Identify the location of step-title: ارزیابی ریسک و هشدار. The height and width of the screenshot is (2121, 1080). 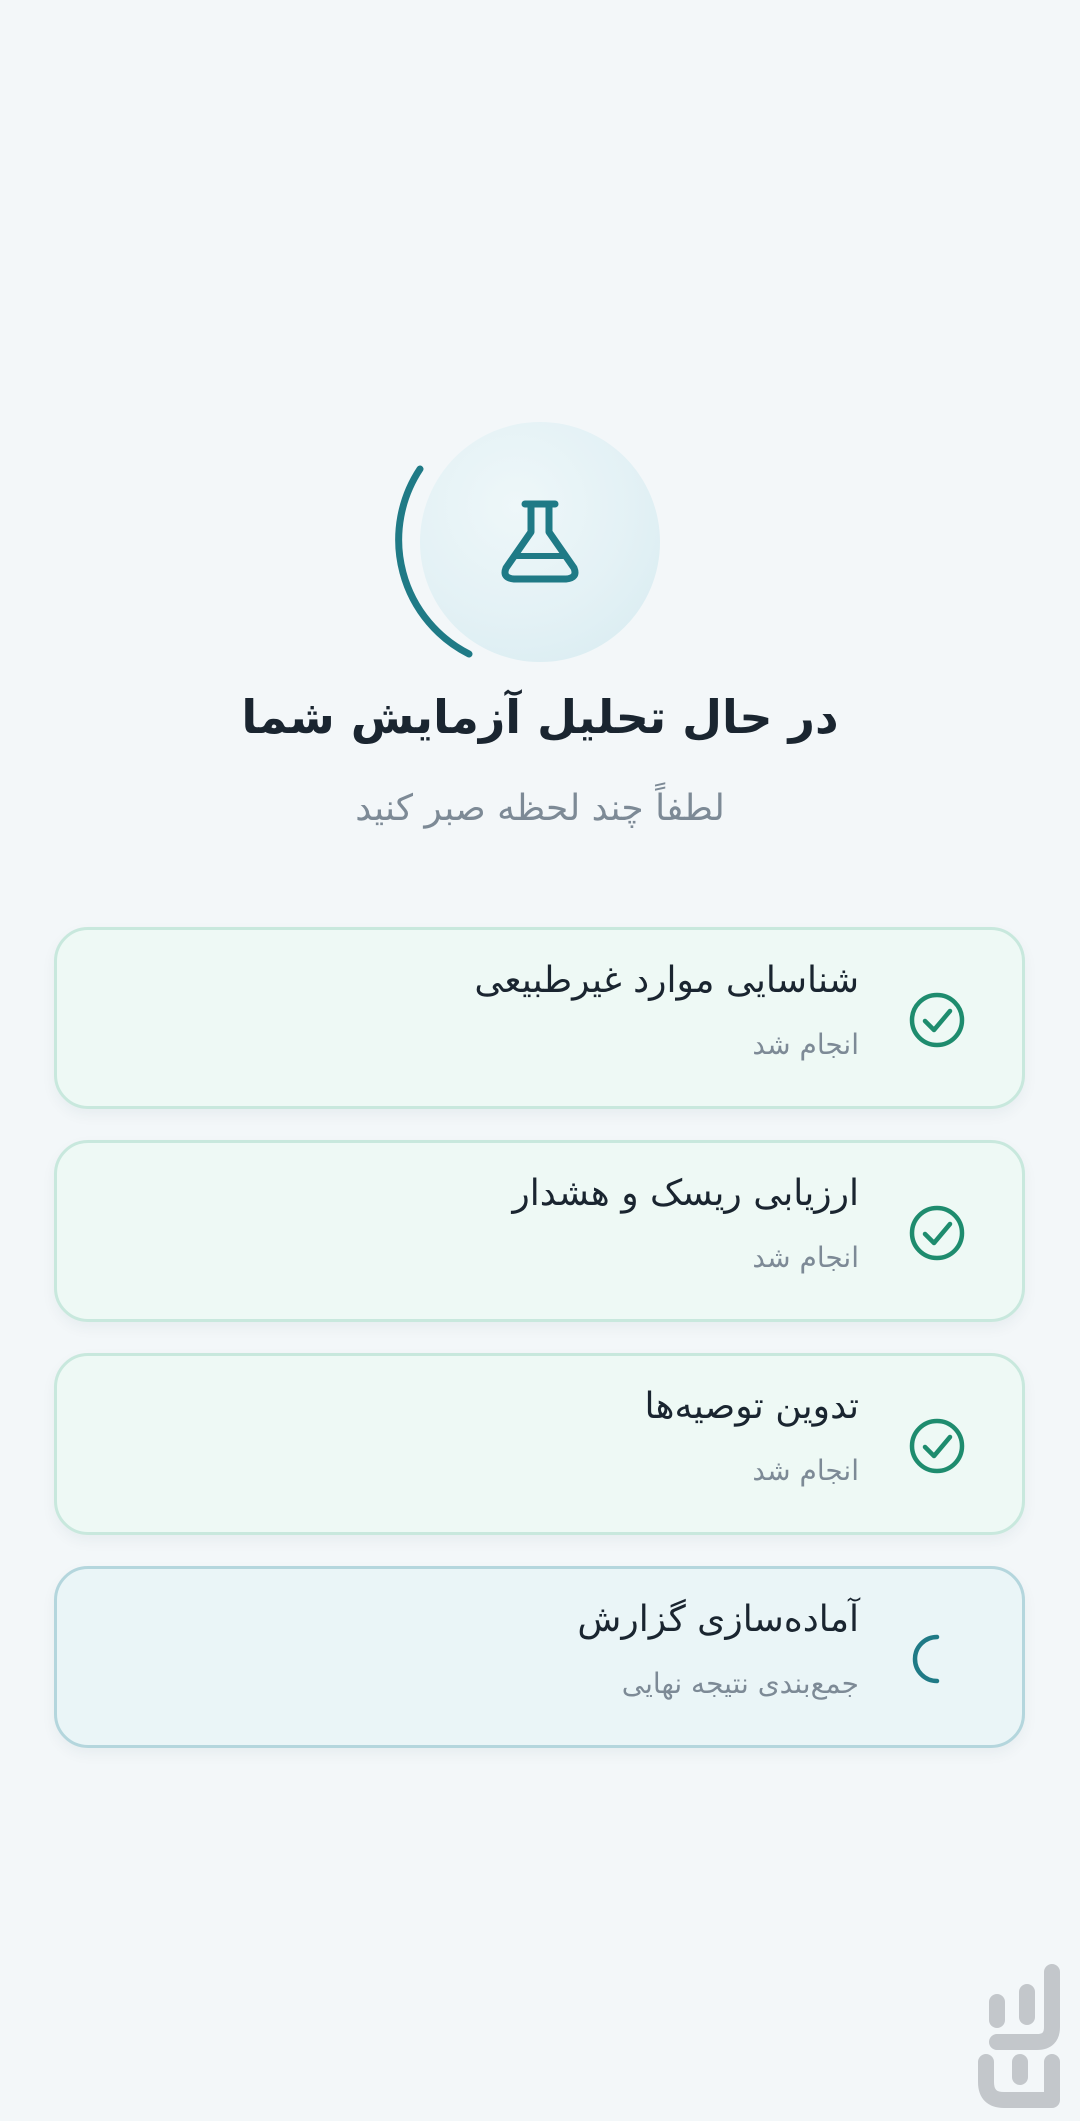
(685, 1193).